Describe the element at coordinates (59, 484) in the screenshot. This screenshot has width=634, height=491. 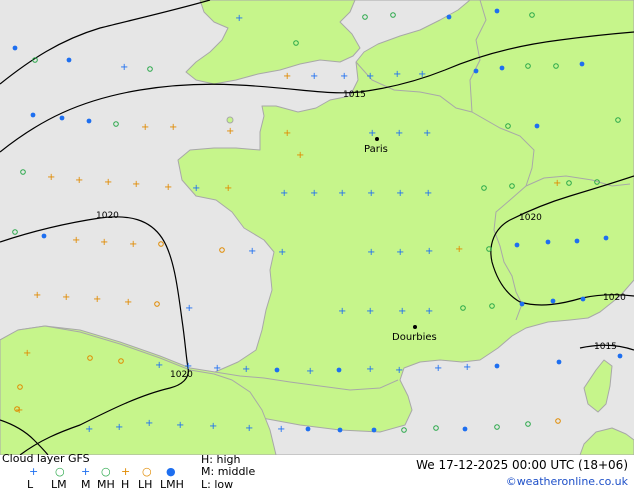
I see `legend-code: LM` at that location.